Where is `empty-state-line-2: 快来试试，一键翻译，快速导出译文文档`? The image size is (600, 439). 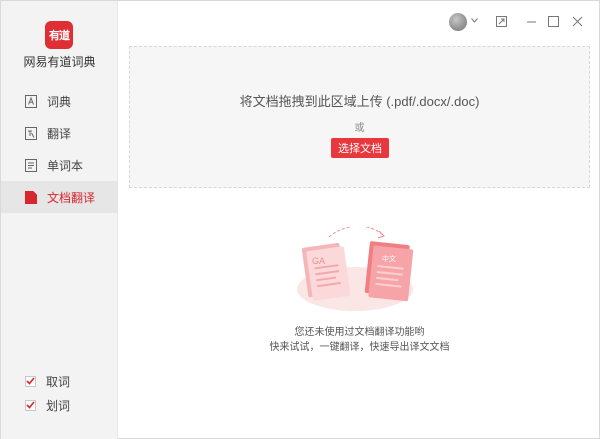 empty-state-line-2: 快来试试，一键翻译，快速导出译文文档 is located at coordinates (359, 347).